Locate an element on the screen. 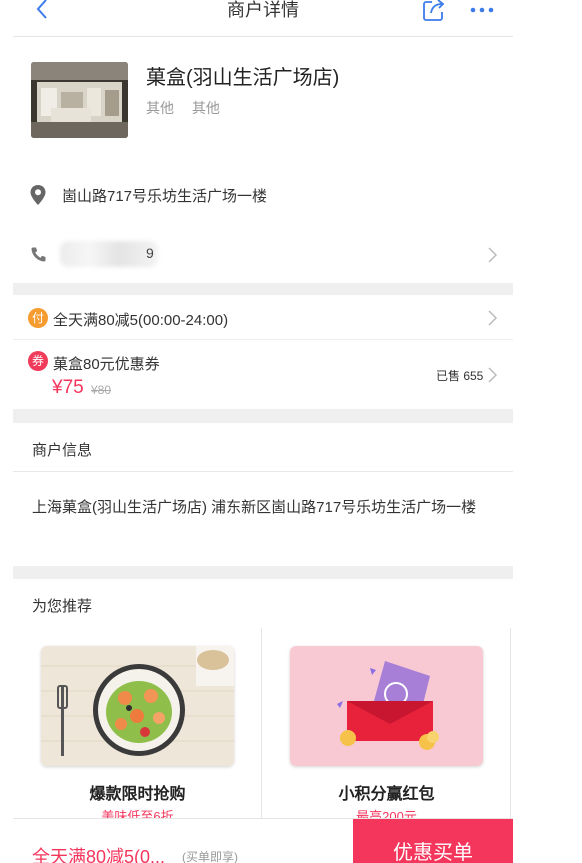 This screenshot has width=582, height=863. pay-badge: 付 is located at coordinates (38, 318).